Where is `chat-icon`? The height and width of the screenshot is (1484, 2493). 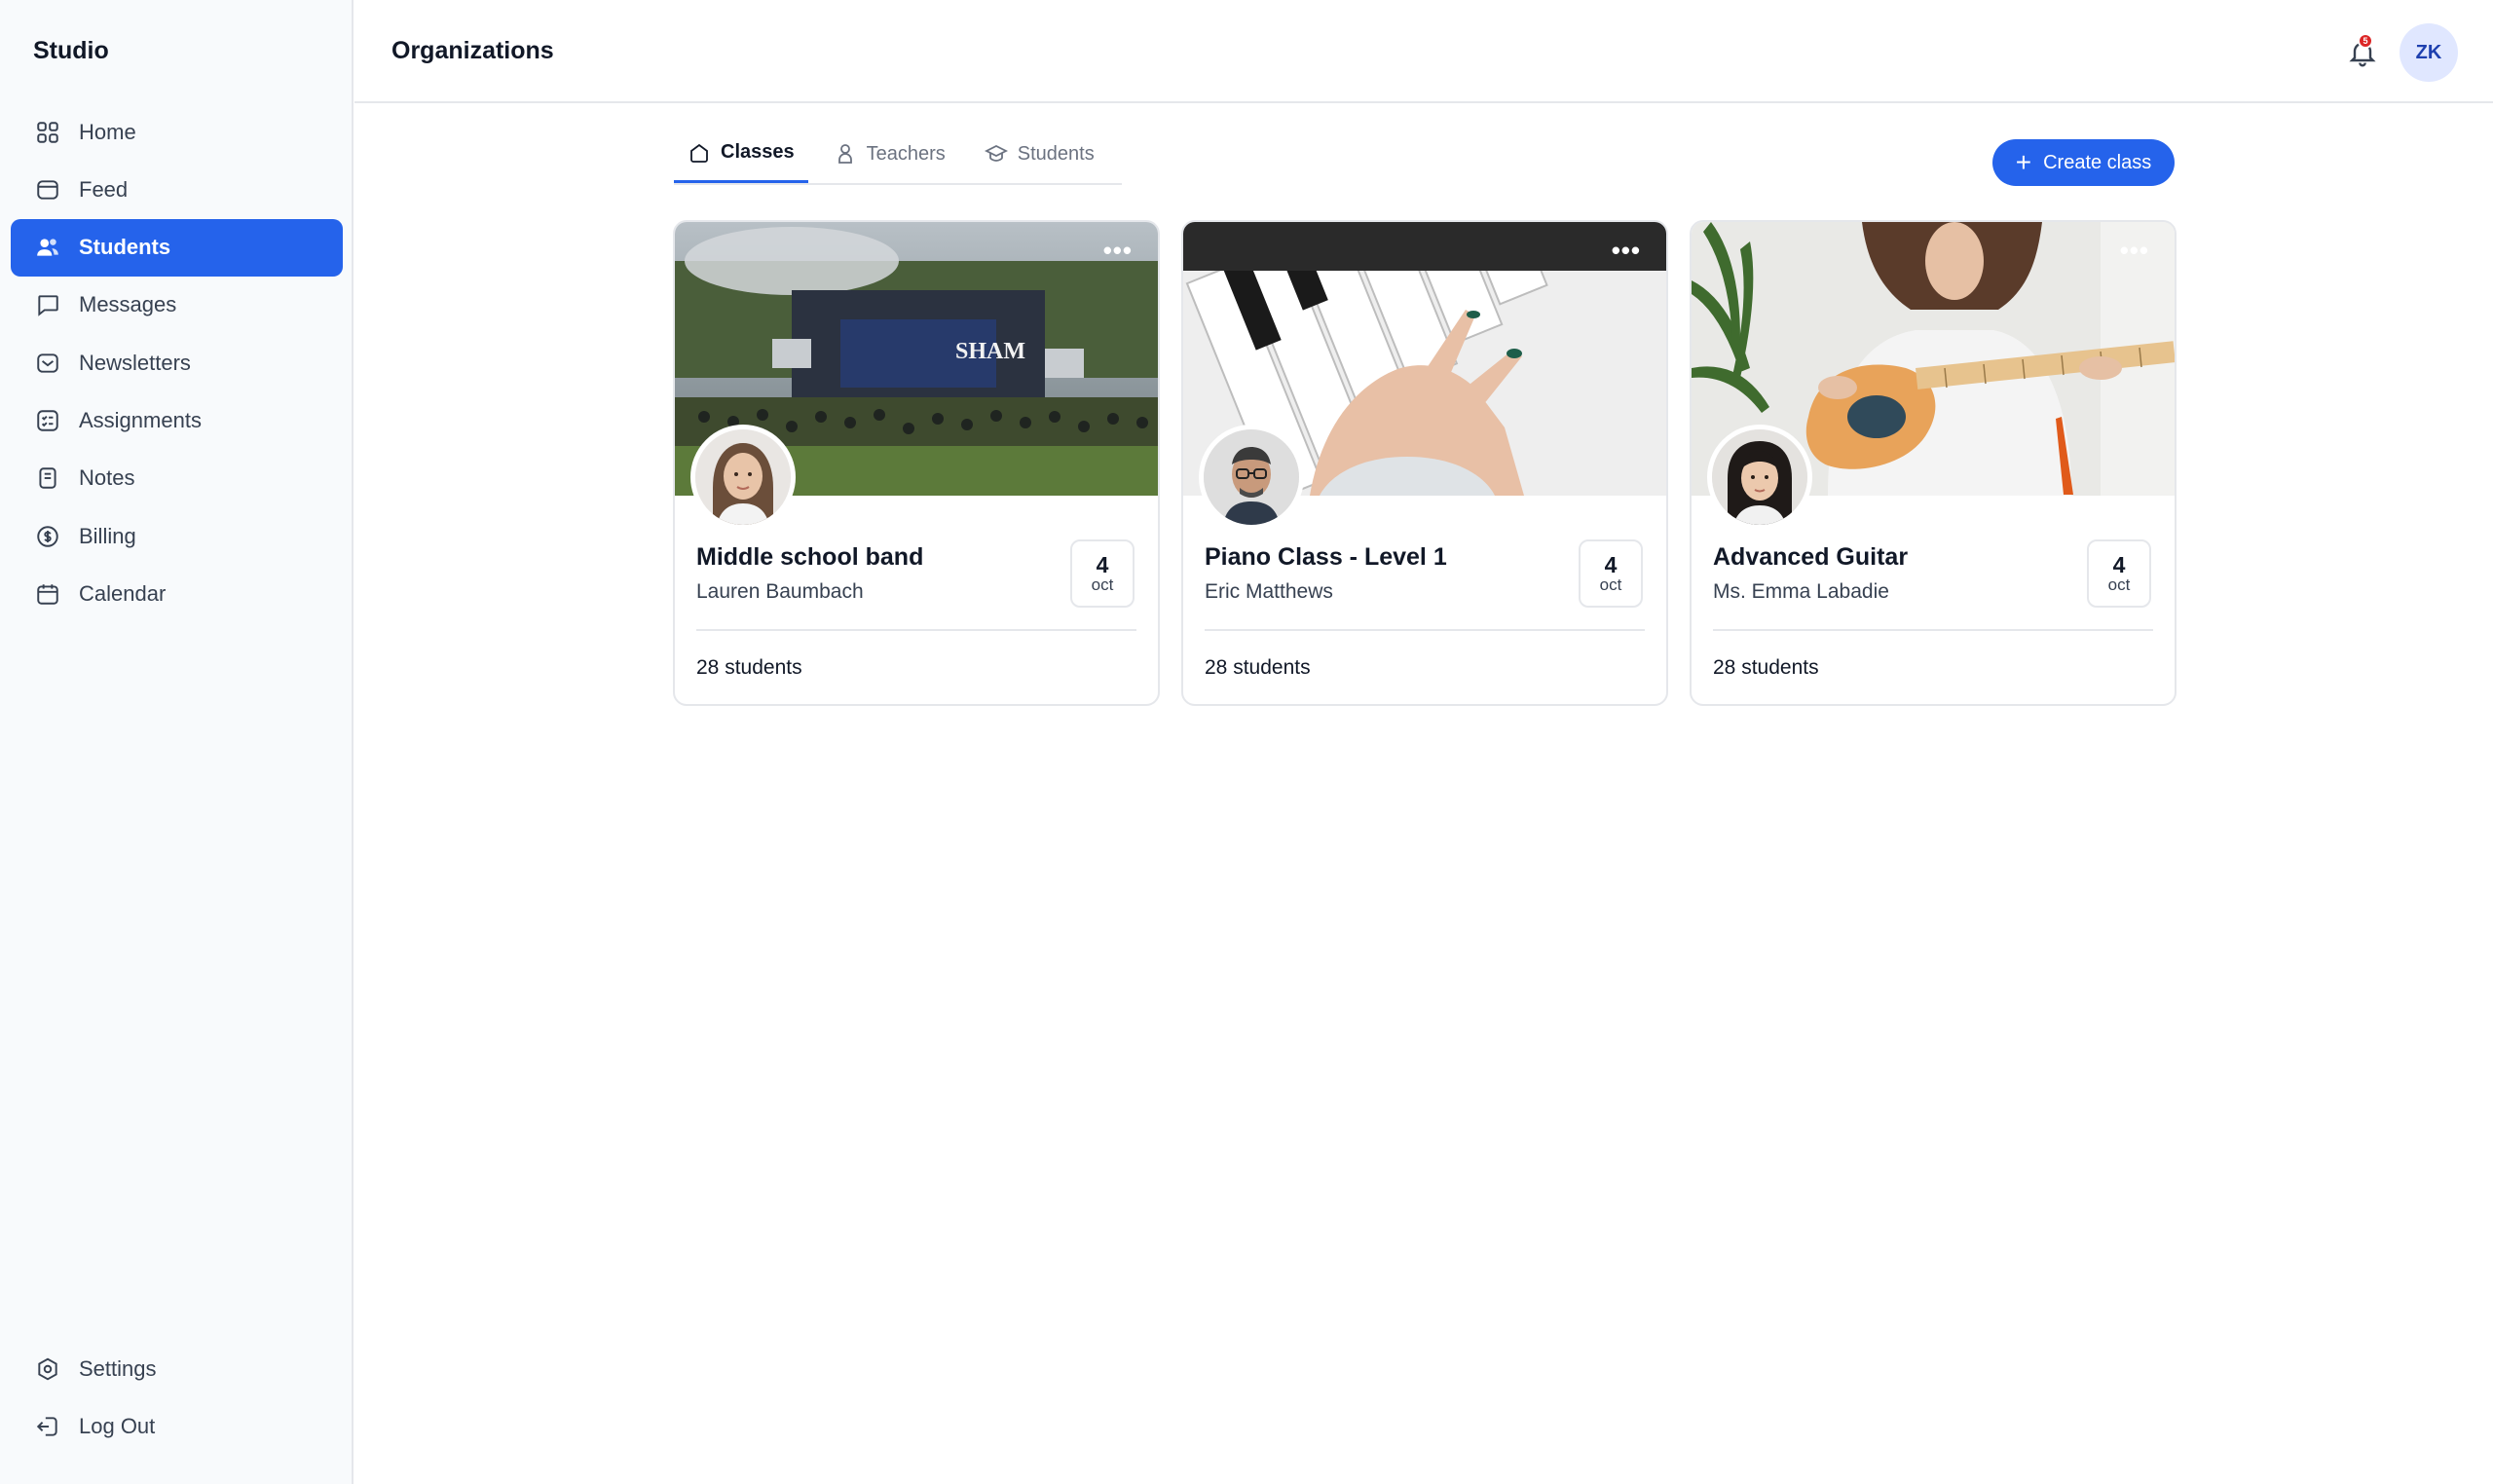 chat-icon is located at coordinates (48, 304).